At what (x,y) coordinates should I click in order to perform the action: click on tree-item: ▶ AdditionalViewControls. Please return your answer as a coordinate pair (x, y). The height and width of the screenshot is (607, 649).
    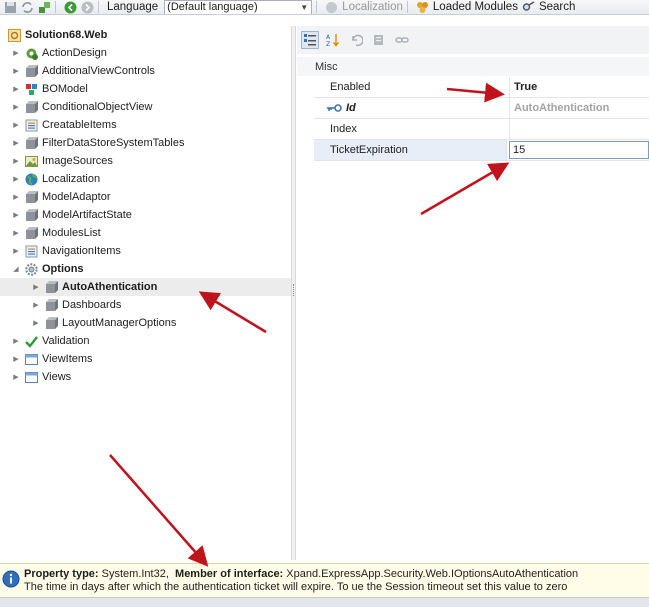
    Looking at the image, I should click on (145, 71).